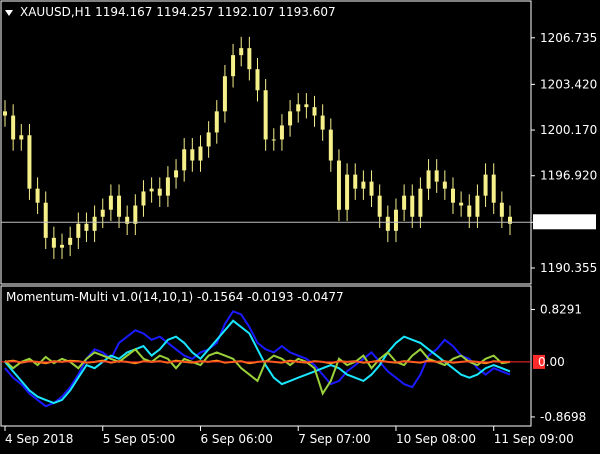  Describe the element at coordinates (568, 130) in the screenshot. I see `price-tick-label: 1200.170` at that location.